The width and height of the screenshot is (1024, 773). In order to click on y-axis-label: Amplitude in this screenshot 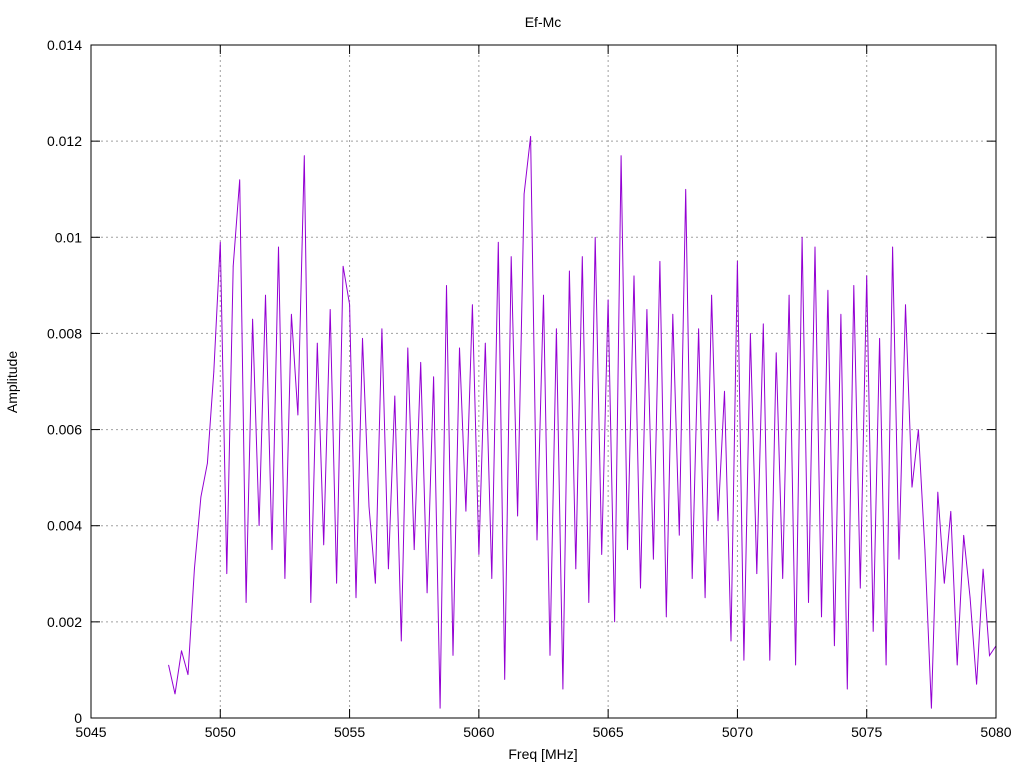, I will do `click(12, 382)`.